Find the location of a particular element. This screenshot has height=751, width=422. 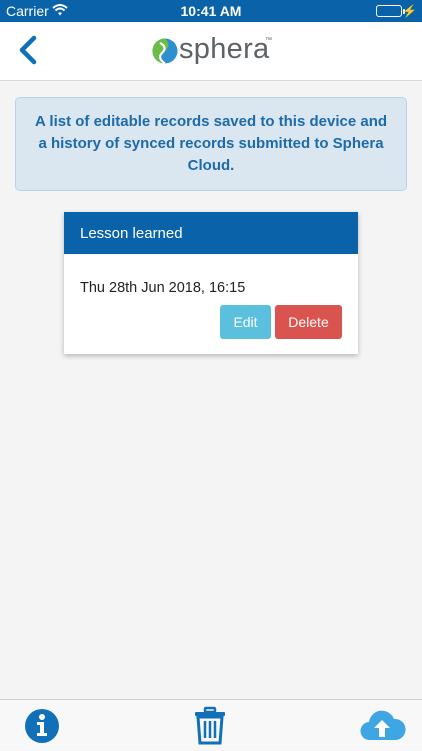

status-bar: Carrier 10:41 AM ⚡ is located at coordinates (211, 11).